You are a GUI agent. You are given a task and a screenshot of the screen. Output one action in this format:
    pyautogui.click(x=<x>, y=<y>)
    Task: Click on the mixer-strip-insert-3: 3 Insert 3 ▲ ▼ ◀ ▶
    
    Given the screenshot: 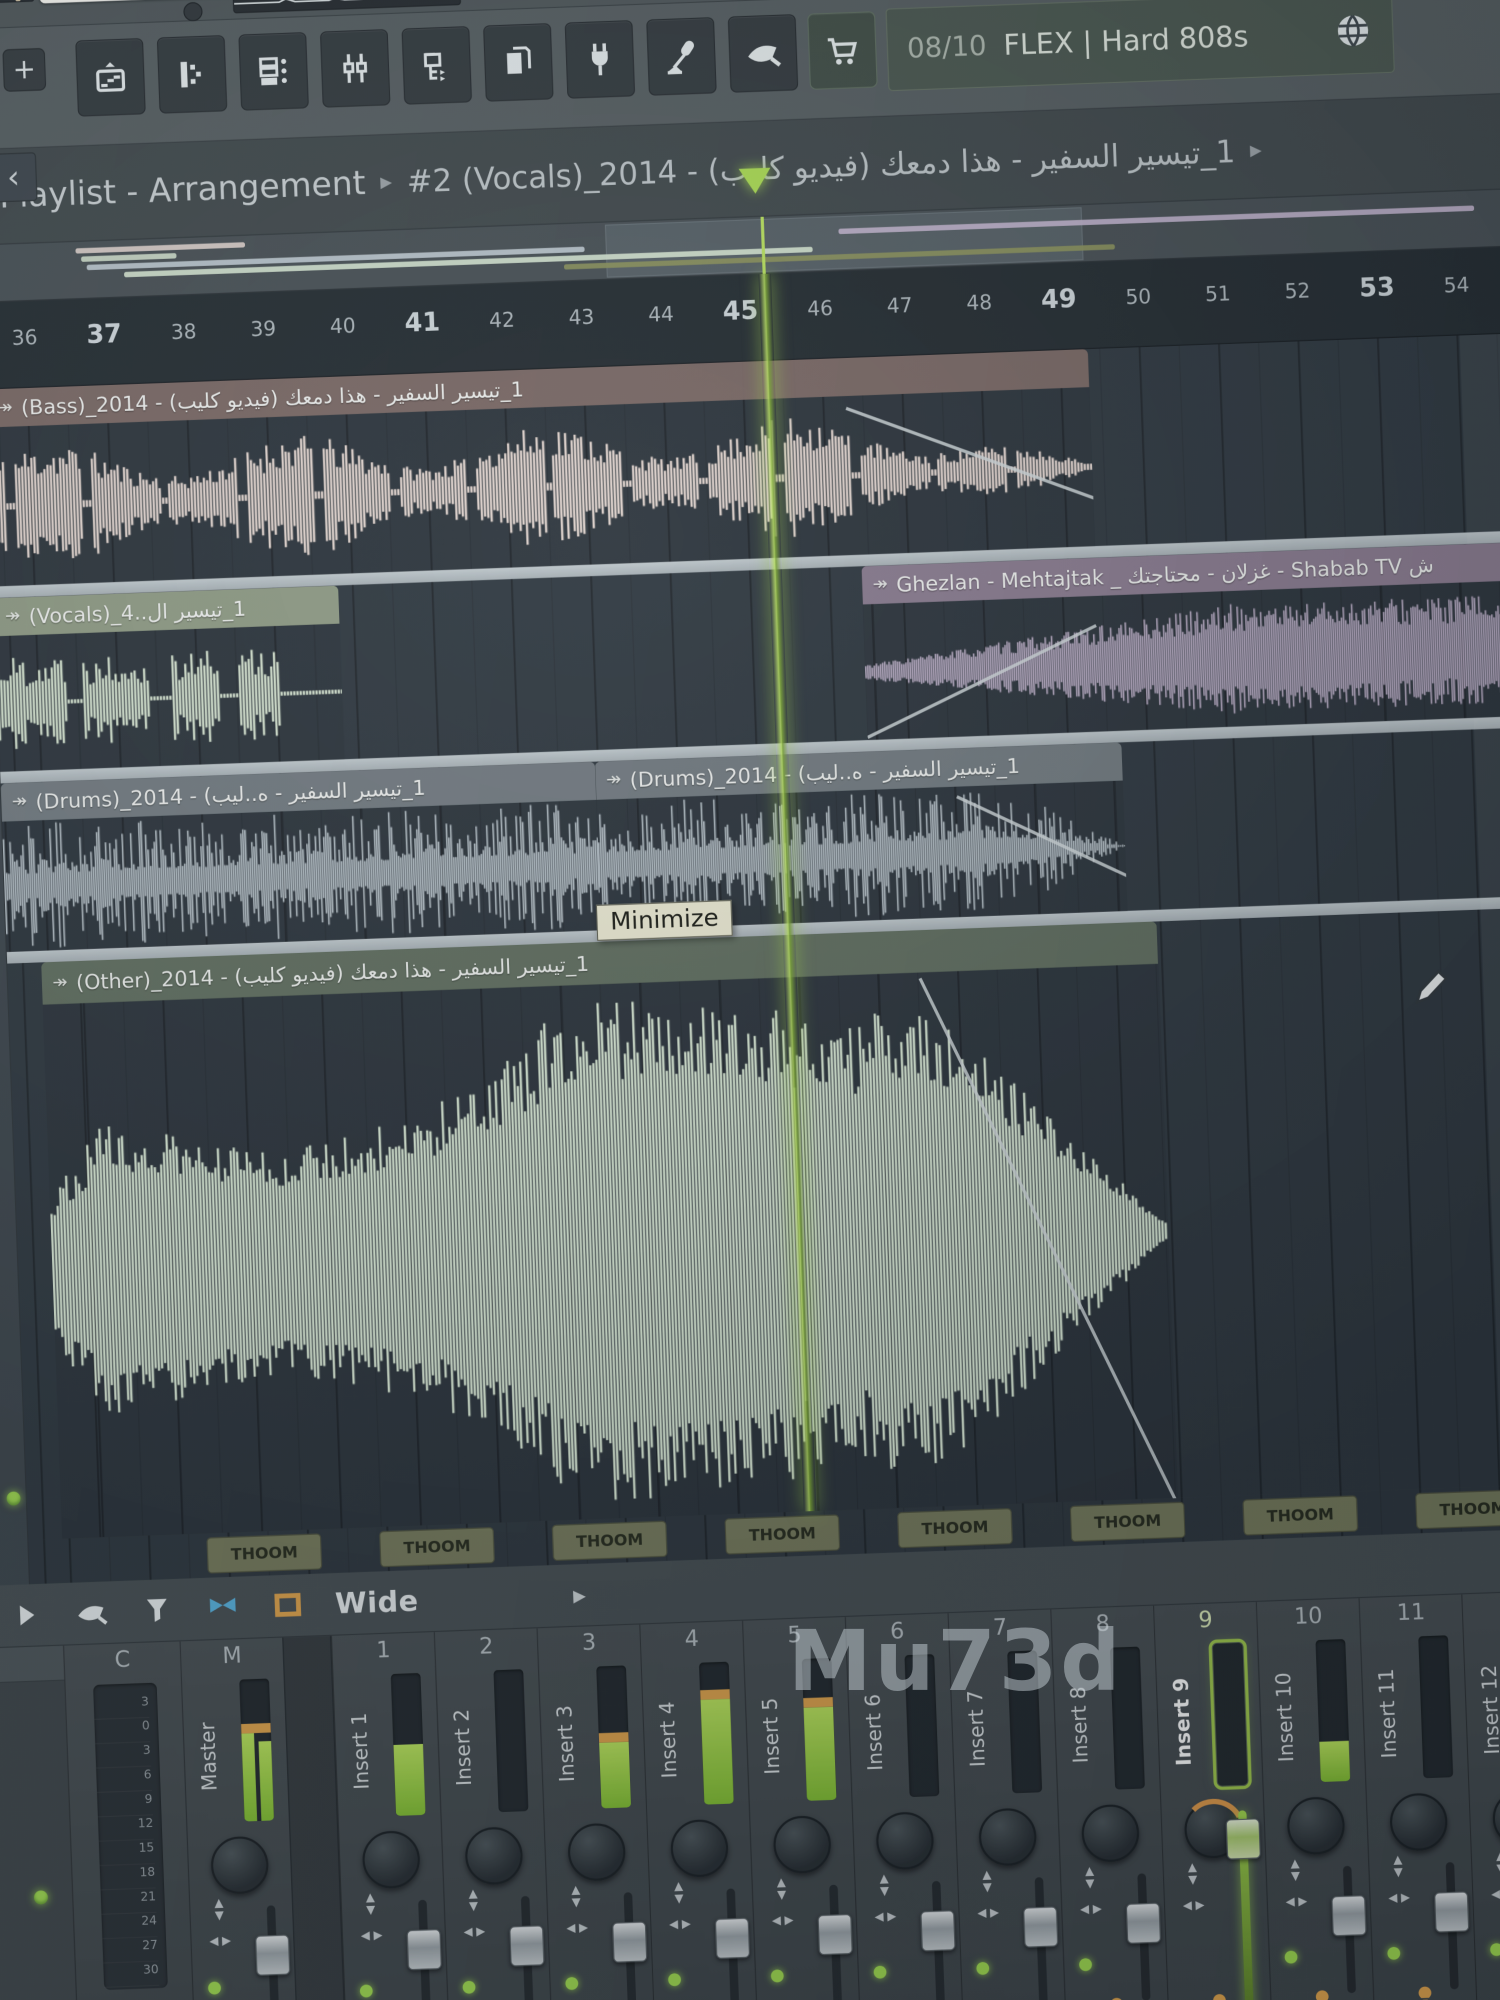 What is the action you would take?
    pyautogui.click(x=596, y=1812)
    